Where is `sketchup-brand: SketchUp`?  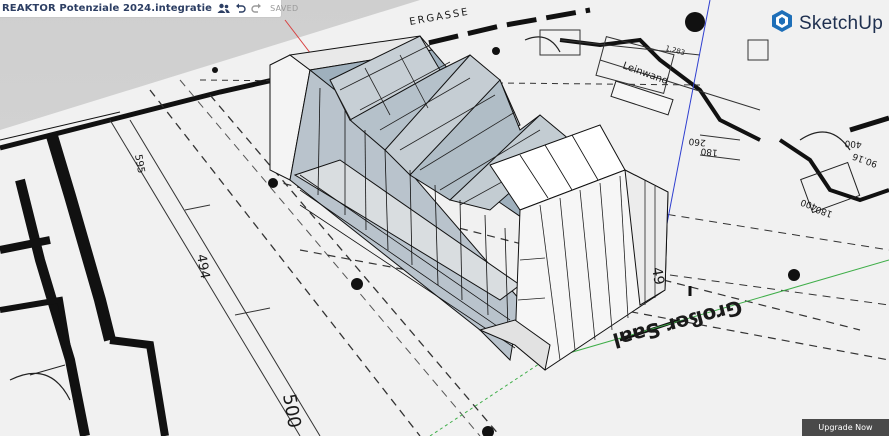 sketchup-brand: SketchUp is located at coordinates (826, 23).